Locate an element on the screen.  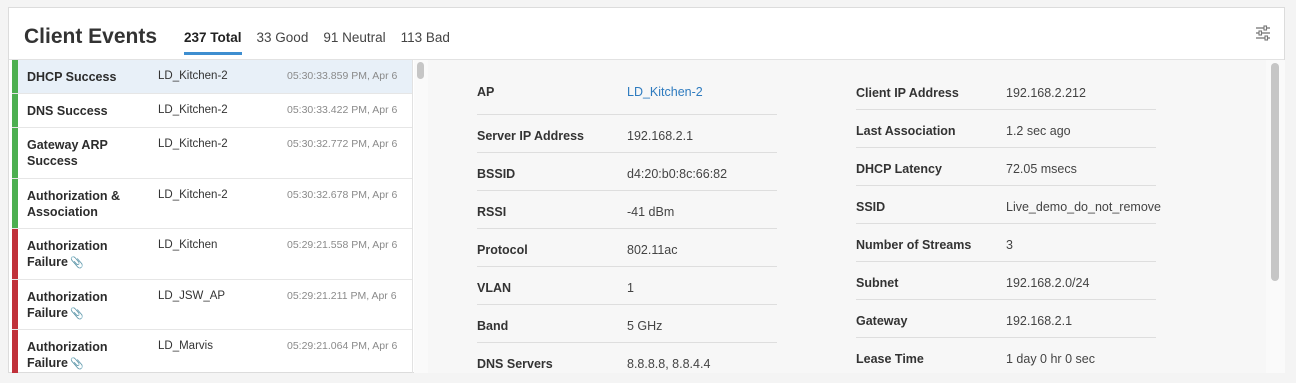
detail-row: Client IP Address 192.168.2.212 is located at coordinates (1006, 91).